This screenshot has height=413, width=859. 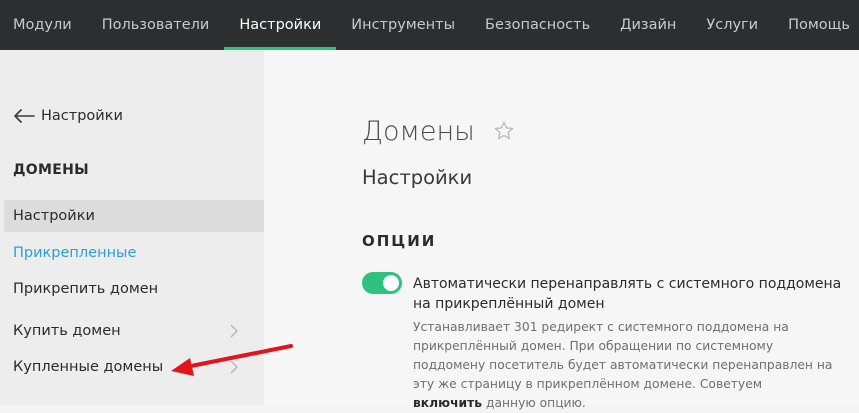 What do you see at coordinates (54, 216) in the screenshot?
I see `sidebar-item-label: Настройки` at bounding box center [54, 216].